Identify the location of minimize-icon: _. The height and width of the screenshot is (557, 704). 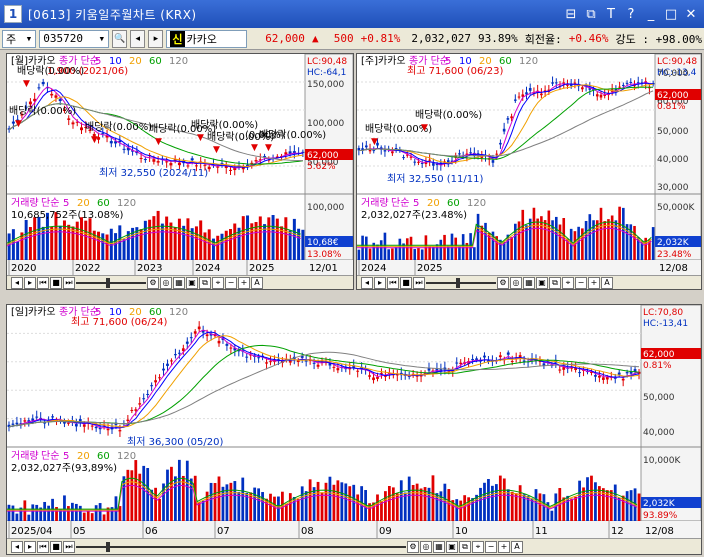
(651, 14).